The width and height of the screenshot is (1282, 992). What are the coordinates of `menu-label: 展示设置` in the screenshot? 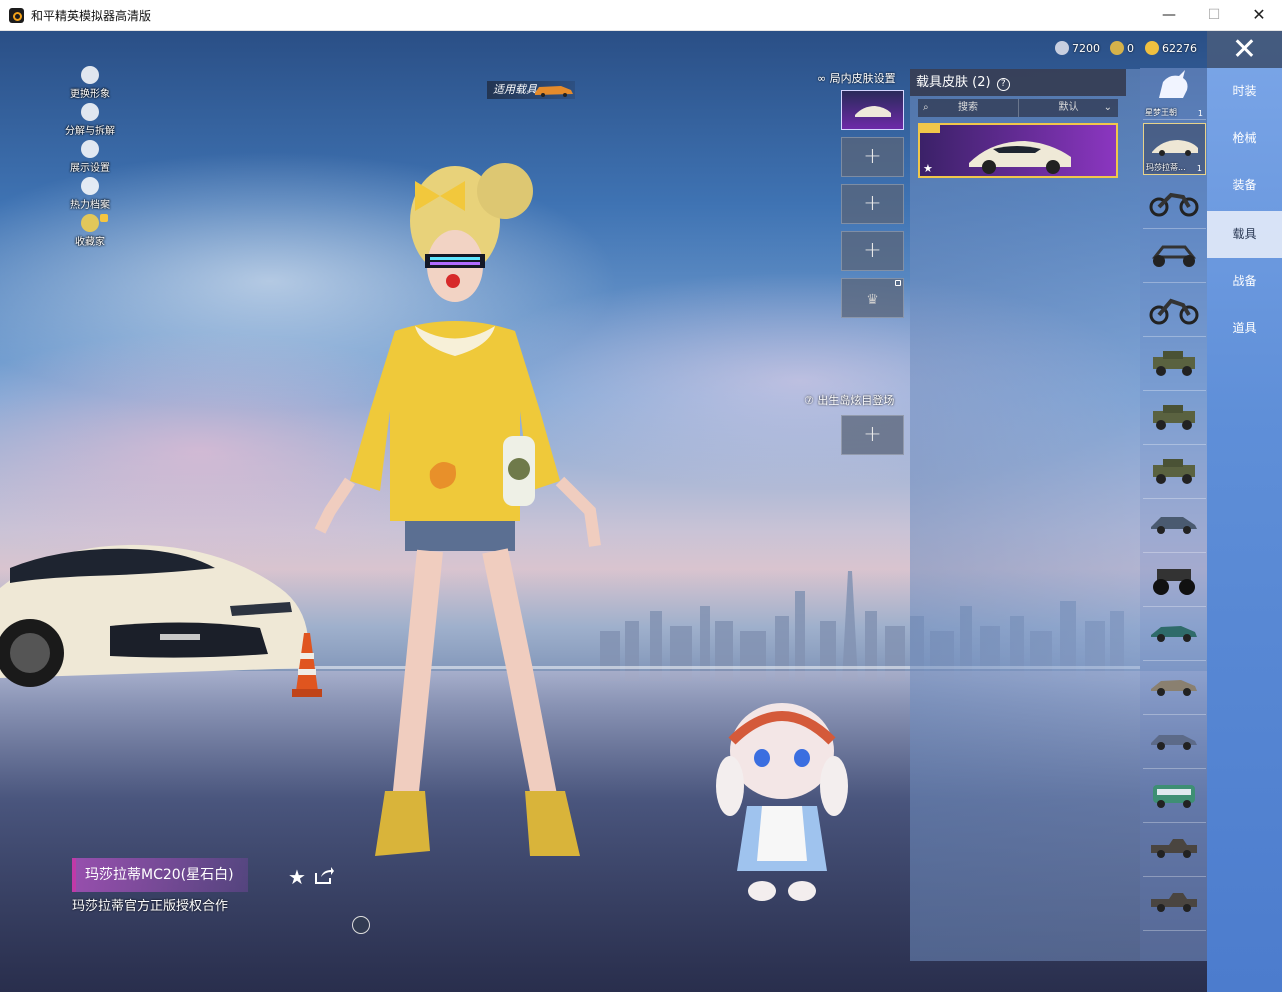 It's located at (90, 168).